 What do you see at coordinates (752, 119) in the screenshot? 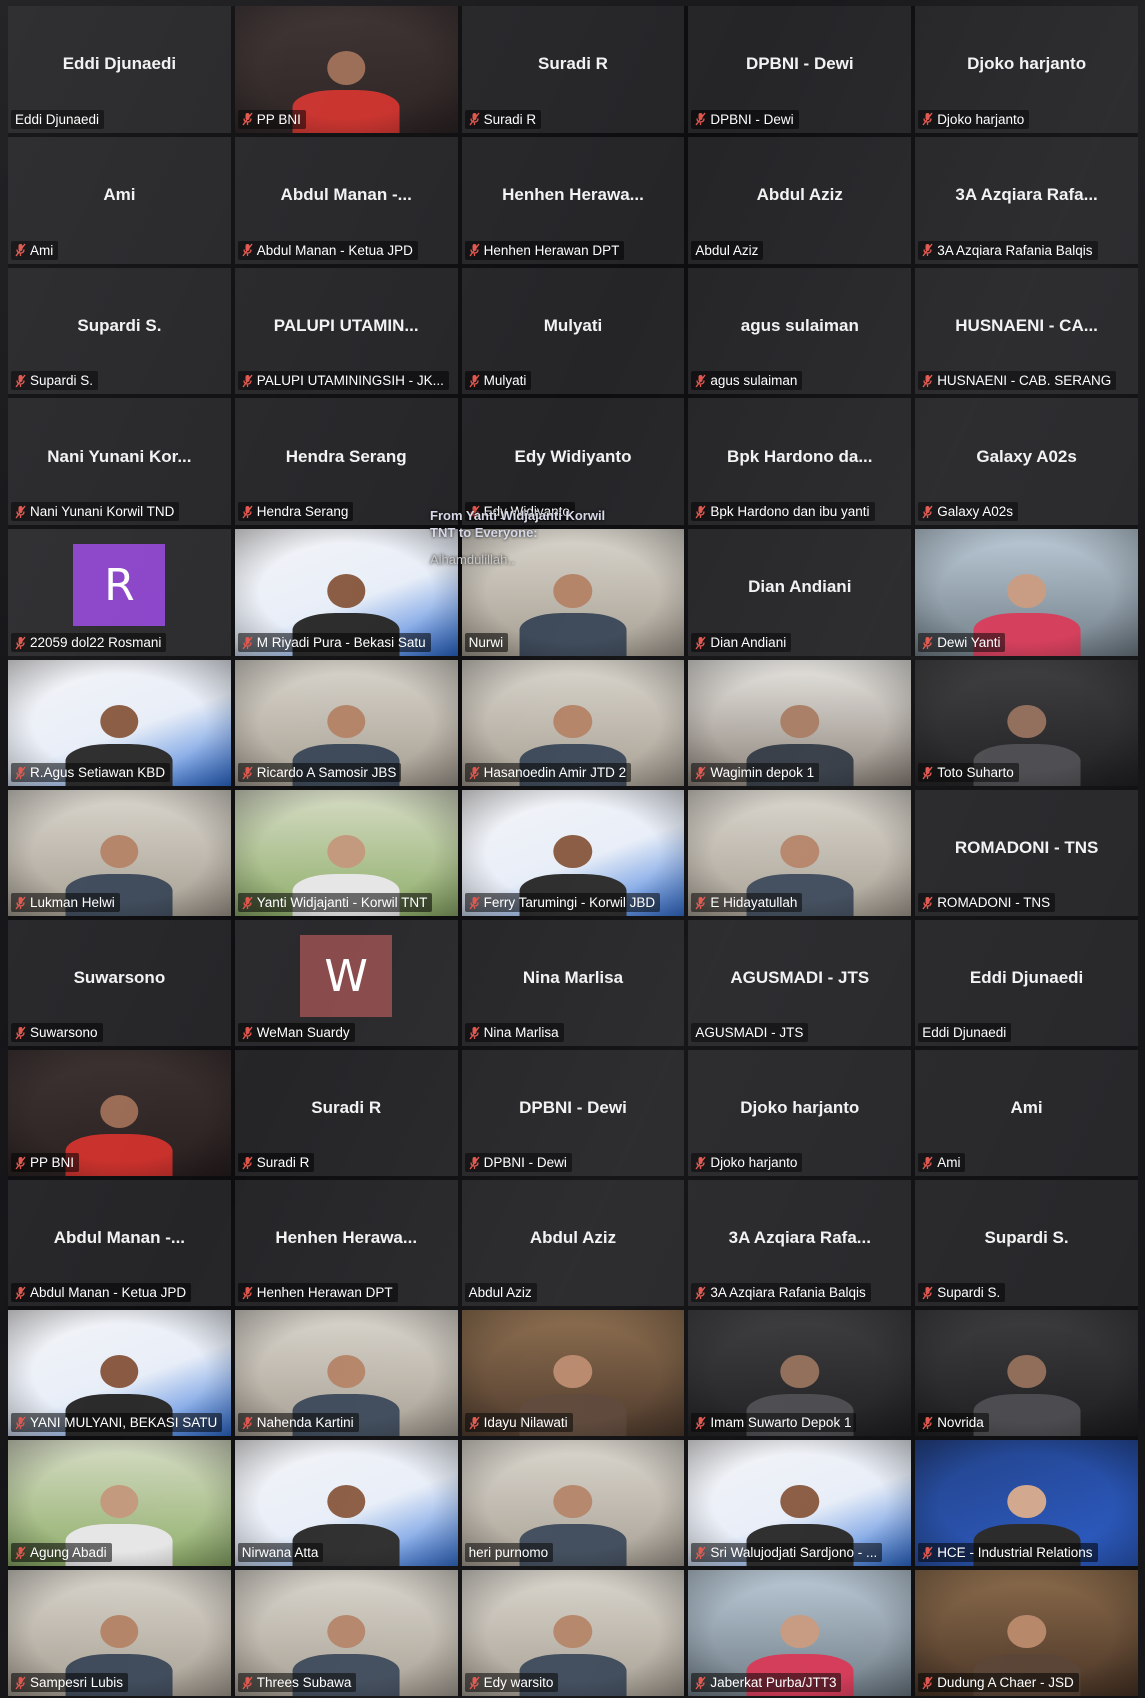
I see `participant-name-text: DPBNI - Dewi` at bounding box center [752, 119].